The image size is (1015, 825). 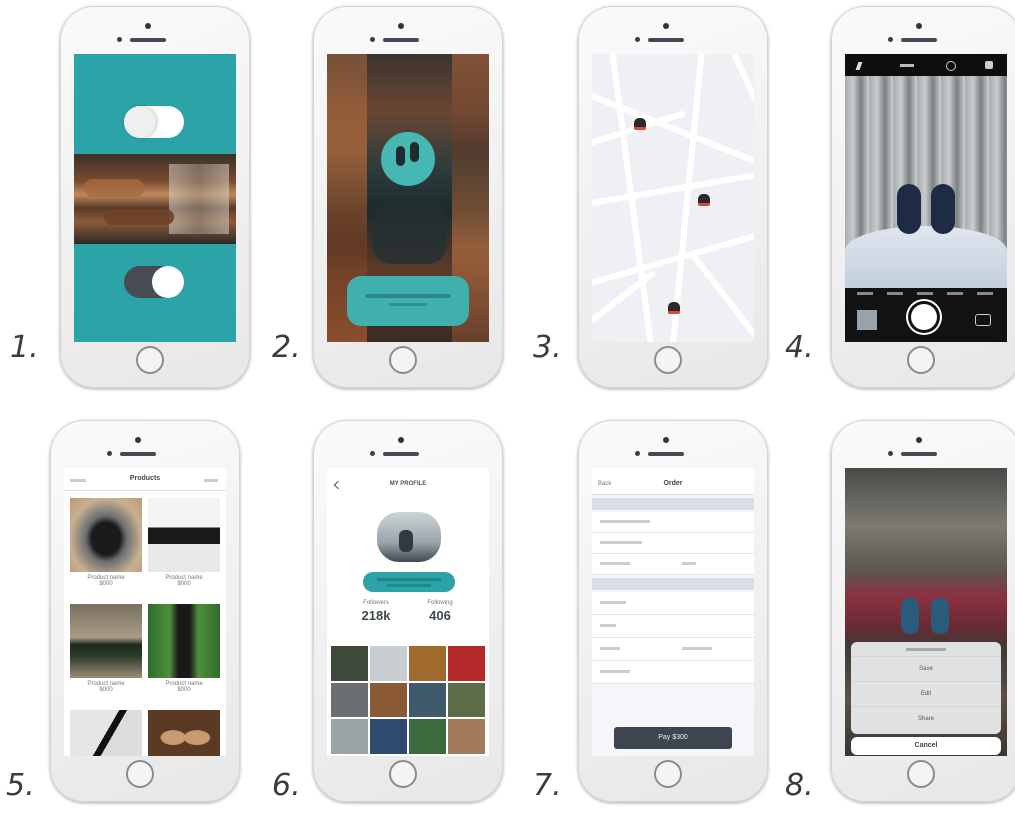 I want to click on timer-icon, so click(x=951, y=66).